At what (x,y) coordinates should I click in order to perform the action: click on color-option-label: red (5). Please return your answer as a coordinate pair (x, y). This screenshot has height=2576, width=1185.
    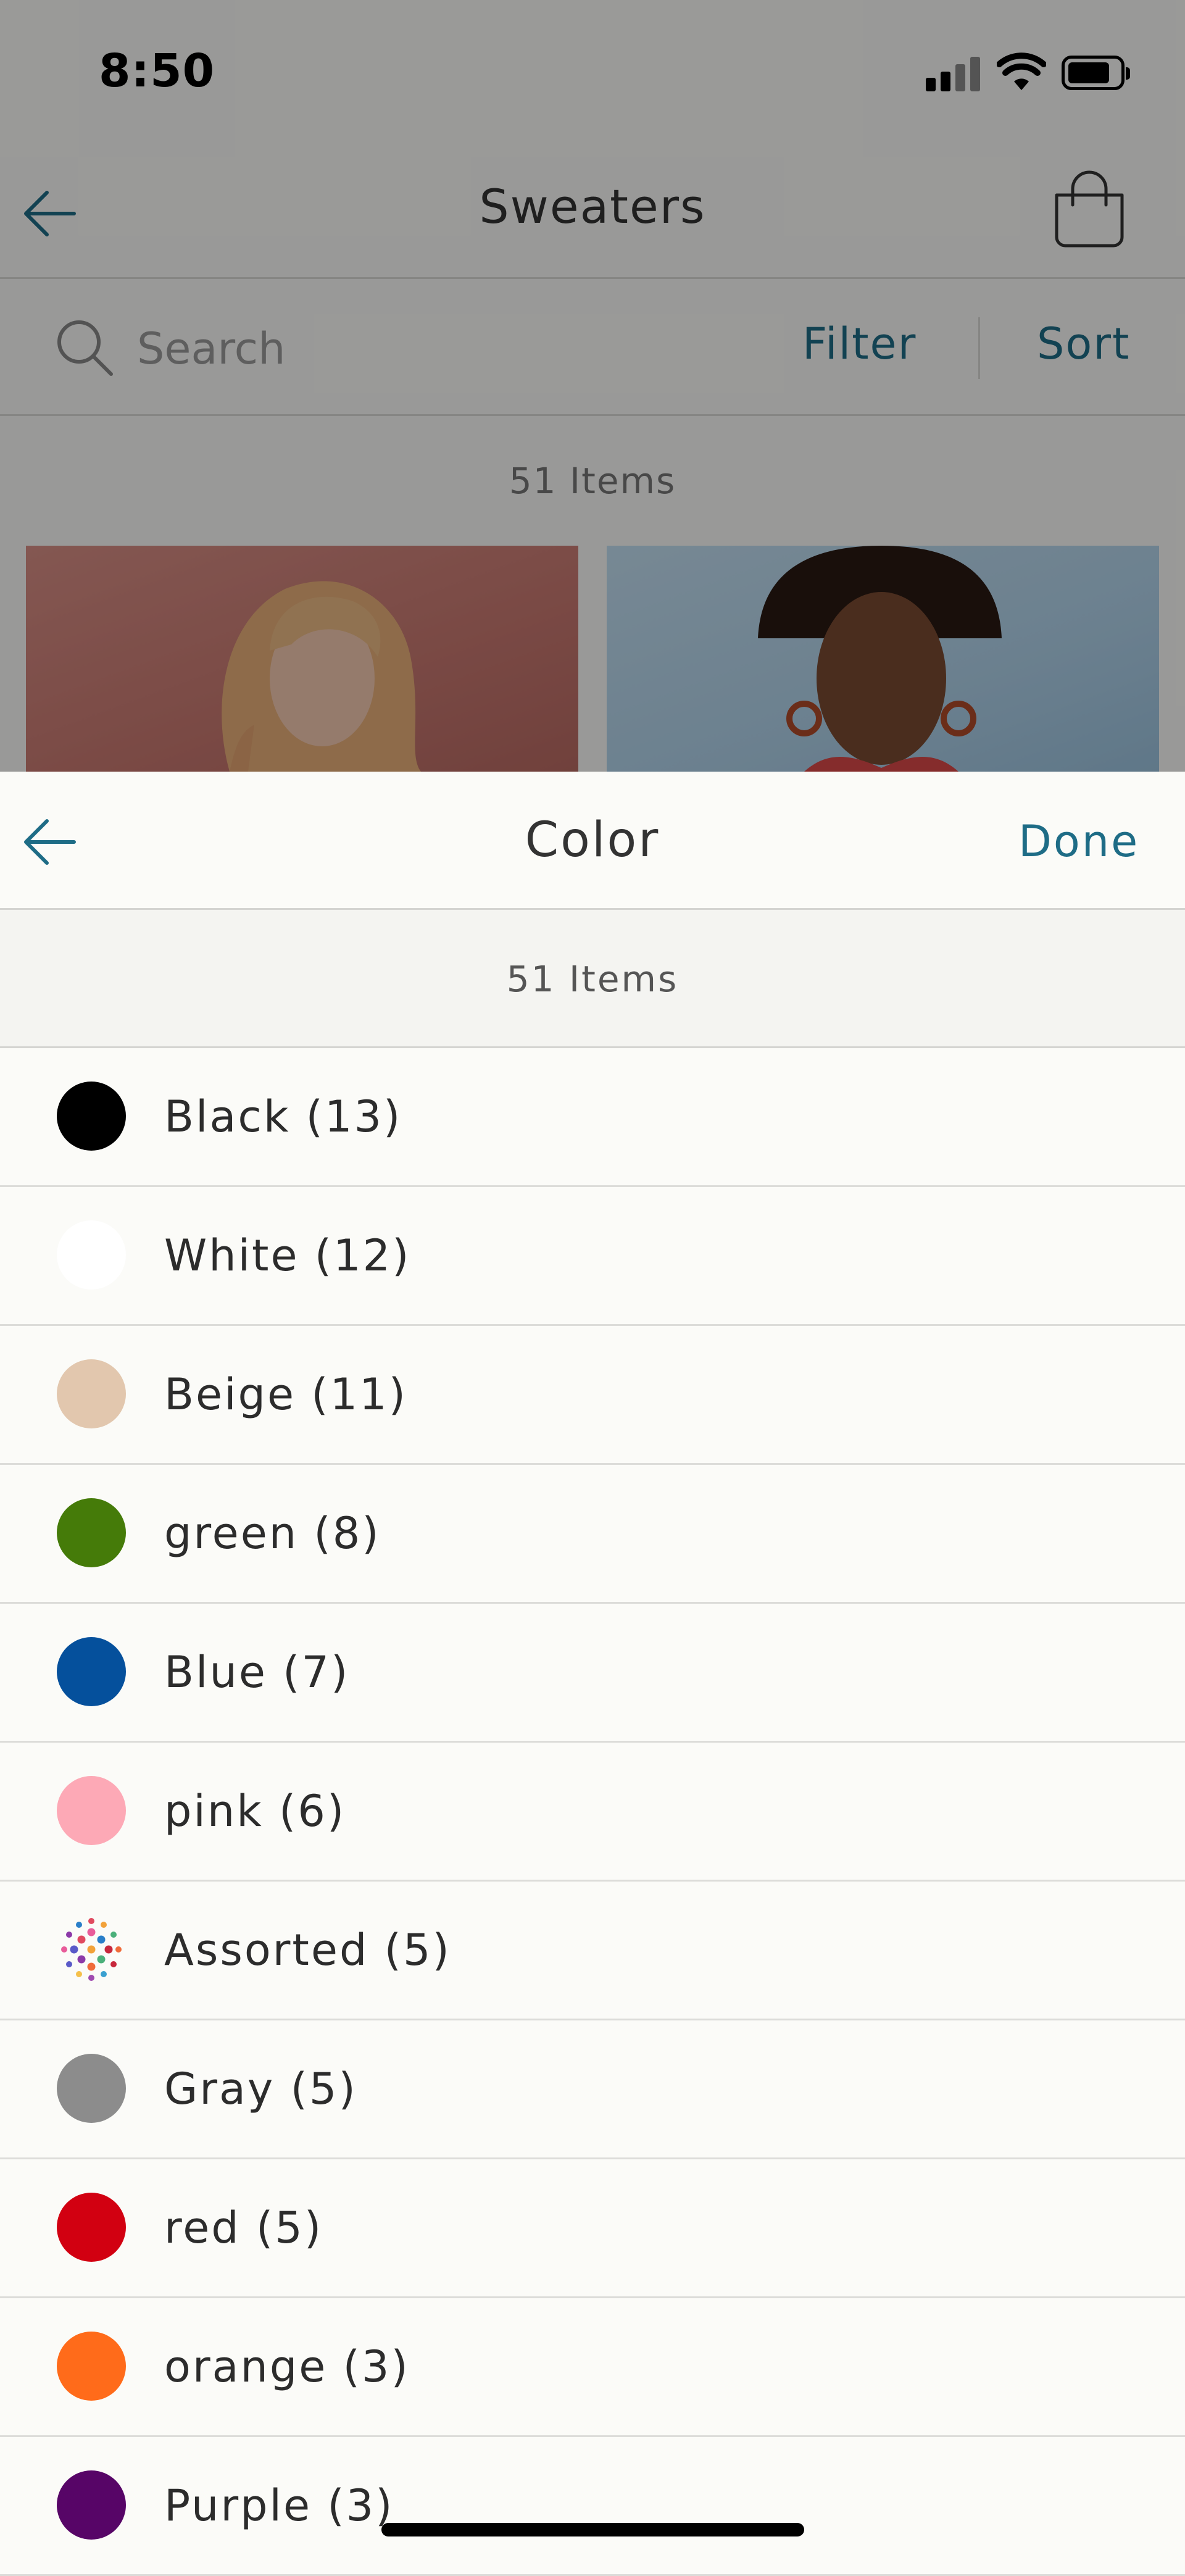
    Looking at the image, I should click on (243, 2228).